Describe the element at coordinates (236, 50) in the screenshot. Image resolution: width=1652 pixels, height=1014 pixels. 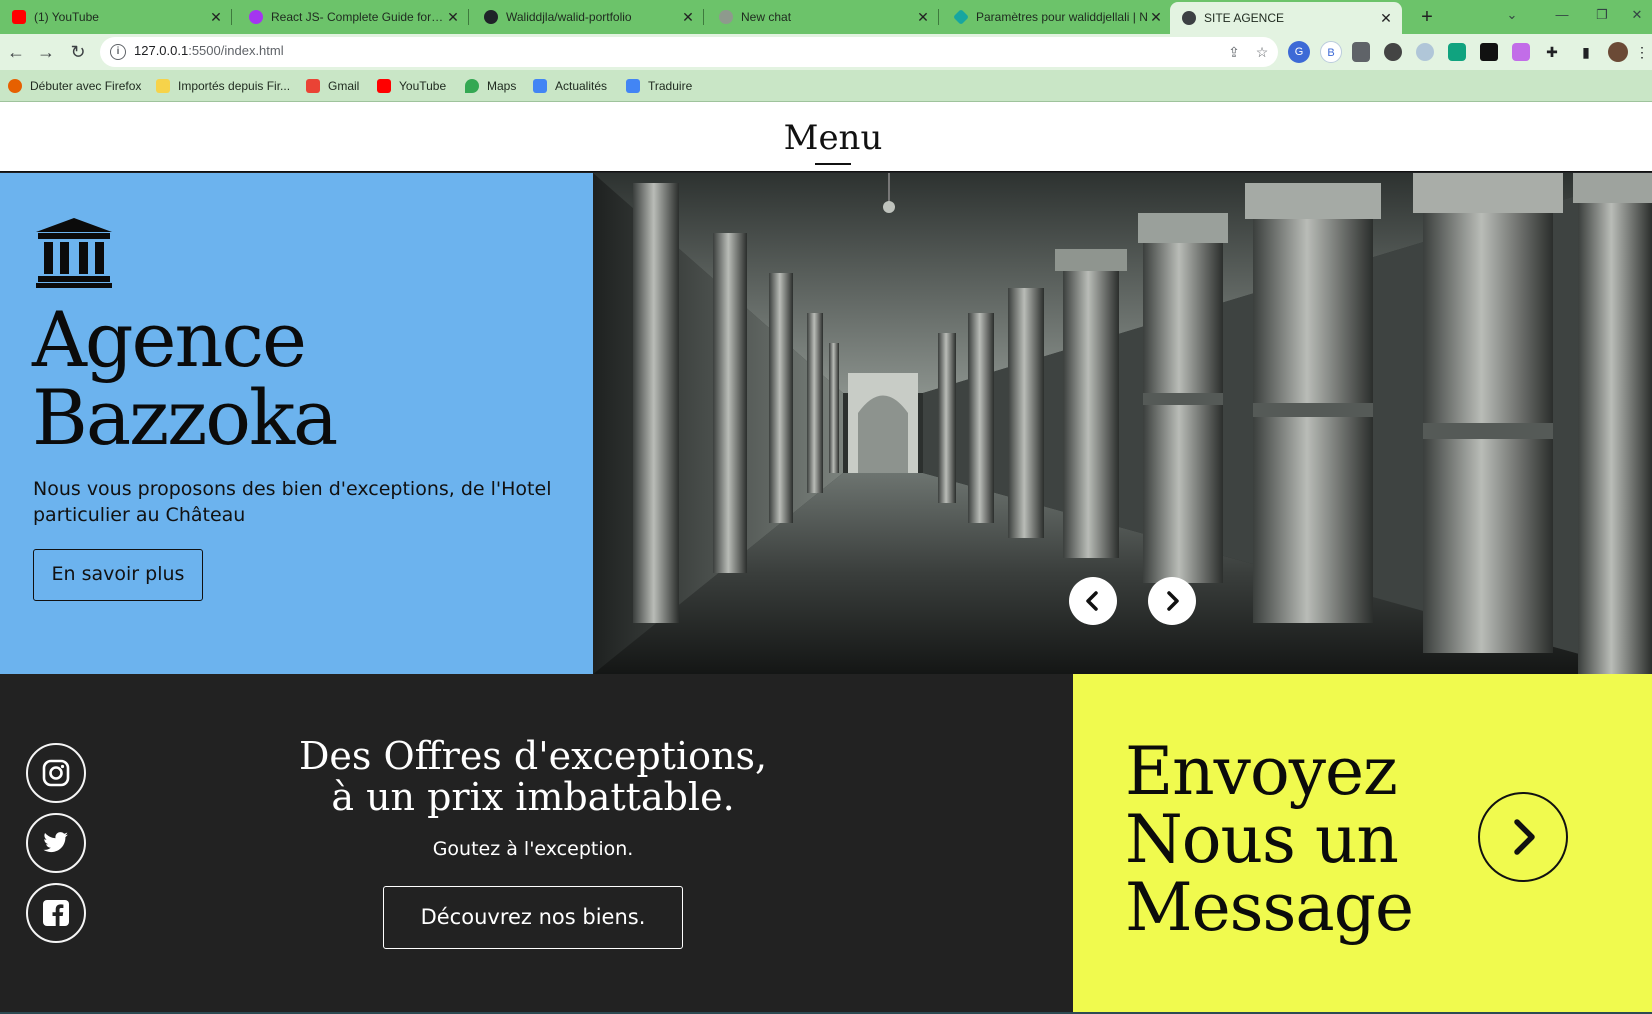
I see `url-path: :5500/index.html` at that location.